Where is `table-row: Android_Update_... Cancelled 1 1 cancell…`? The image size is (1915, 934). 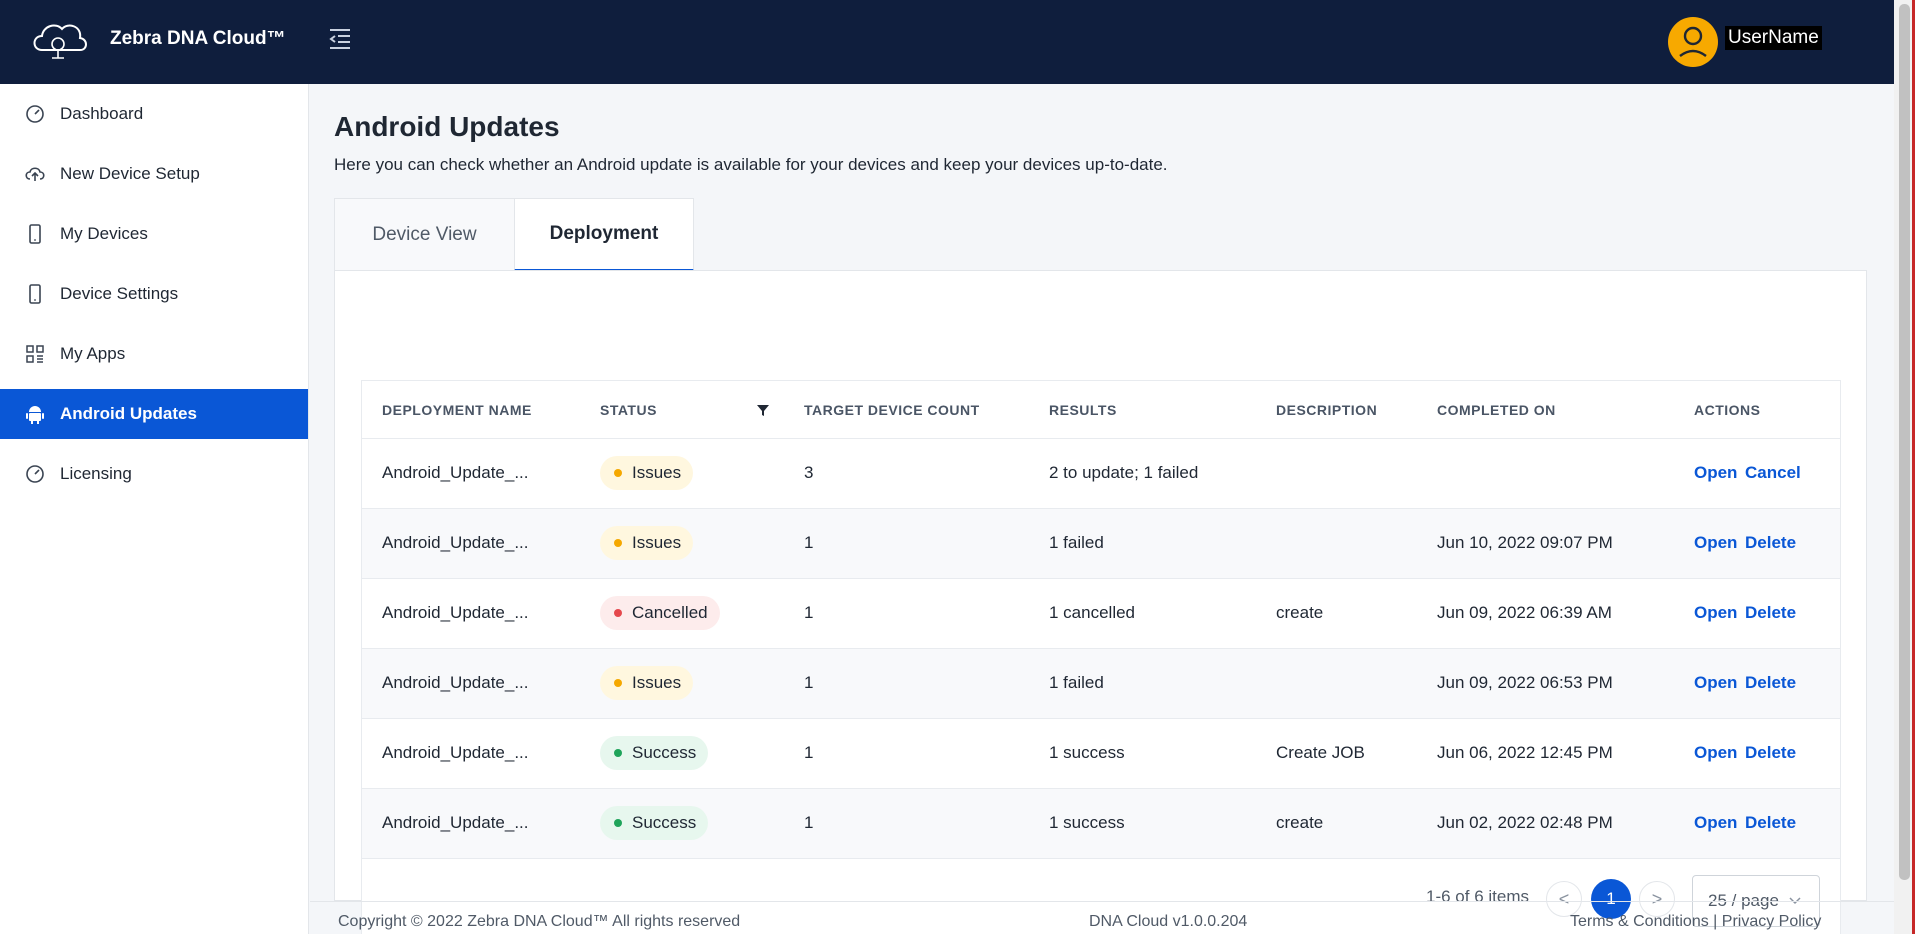 table-row: Android_Update_... Cancelled 1 1 cancell… is located at coordinates (1101, 614).